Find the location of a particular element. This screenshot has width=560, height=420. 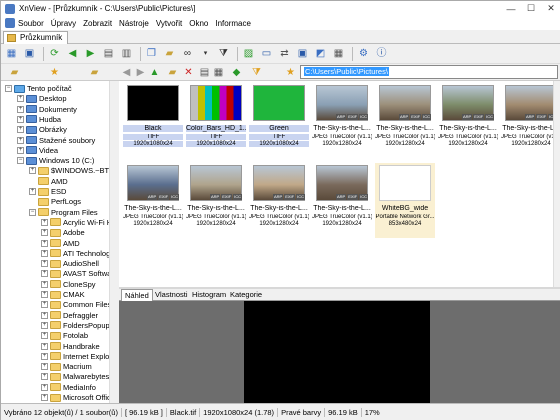

nav-back-icon: ◀ is located at coordinates (126, 72).